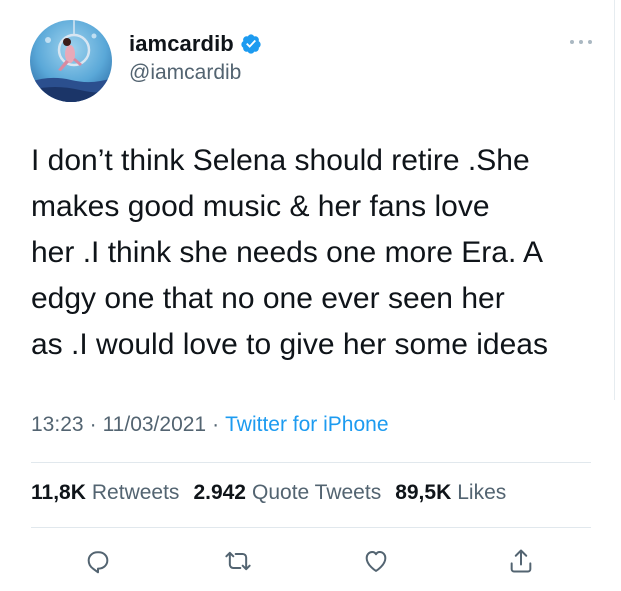 The height and width of the screenshot is (591, 621). I want to click on tweet-time: 13:23, so click(57, 425).